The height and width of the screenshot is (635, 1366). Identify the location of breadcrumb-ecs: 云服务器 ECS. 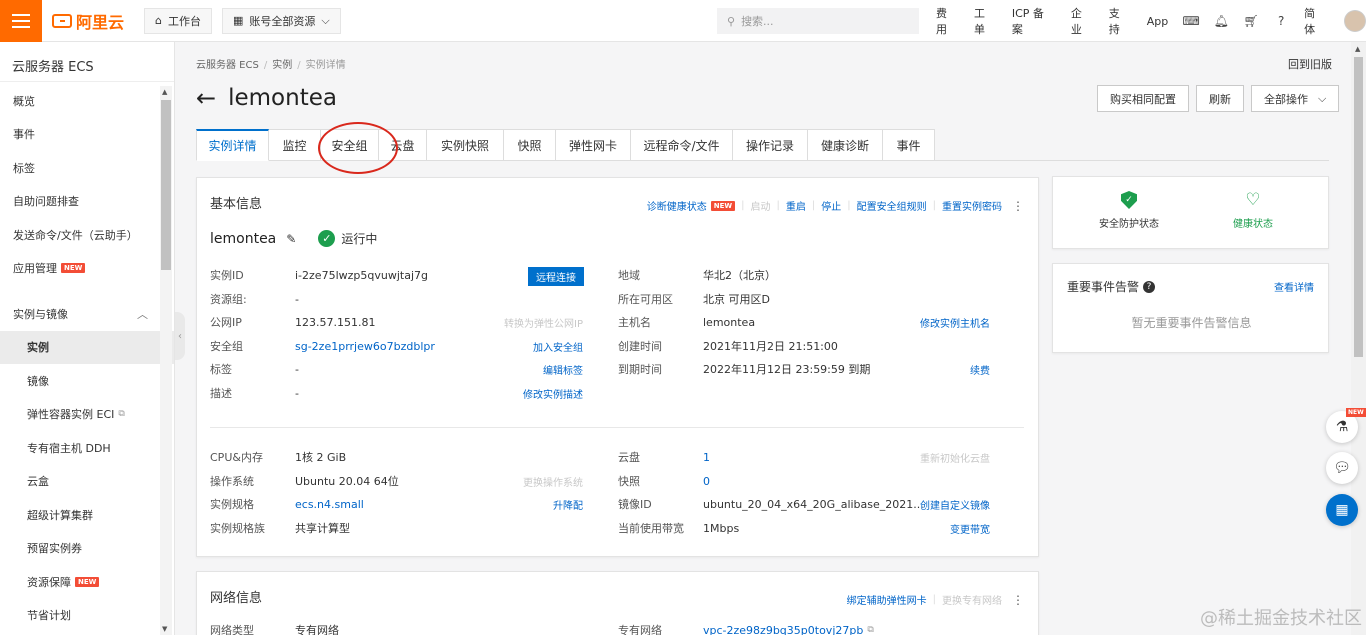
(227, 65).